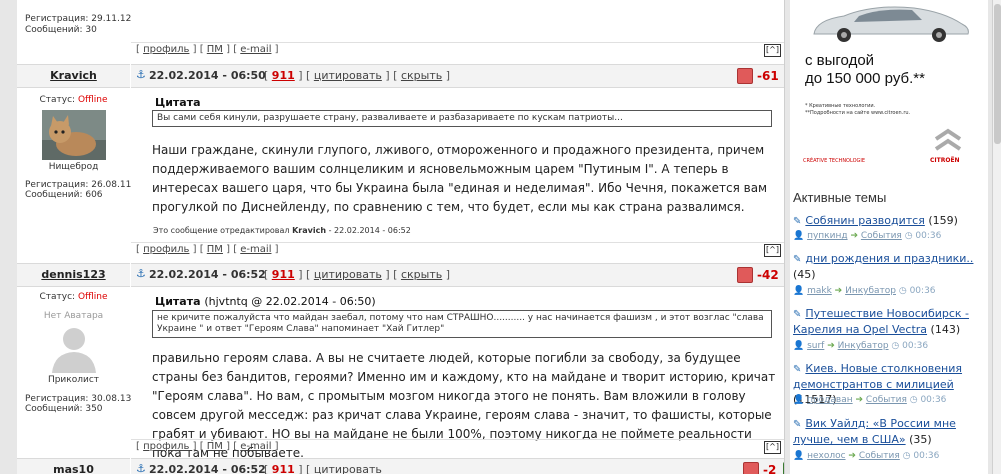  Describe the element at coordinates (996, 237) in the screenshot. I see `vertical-scrollbar` at that location.